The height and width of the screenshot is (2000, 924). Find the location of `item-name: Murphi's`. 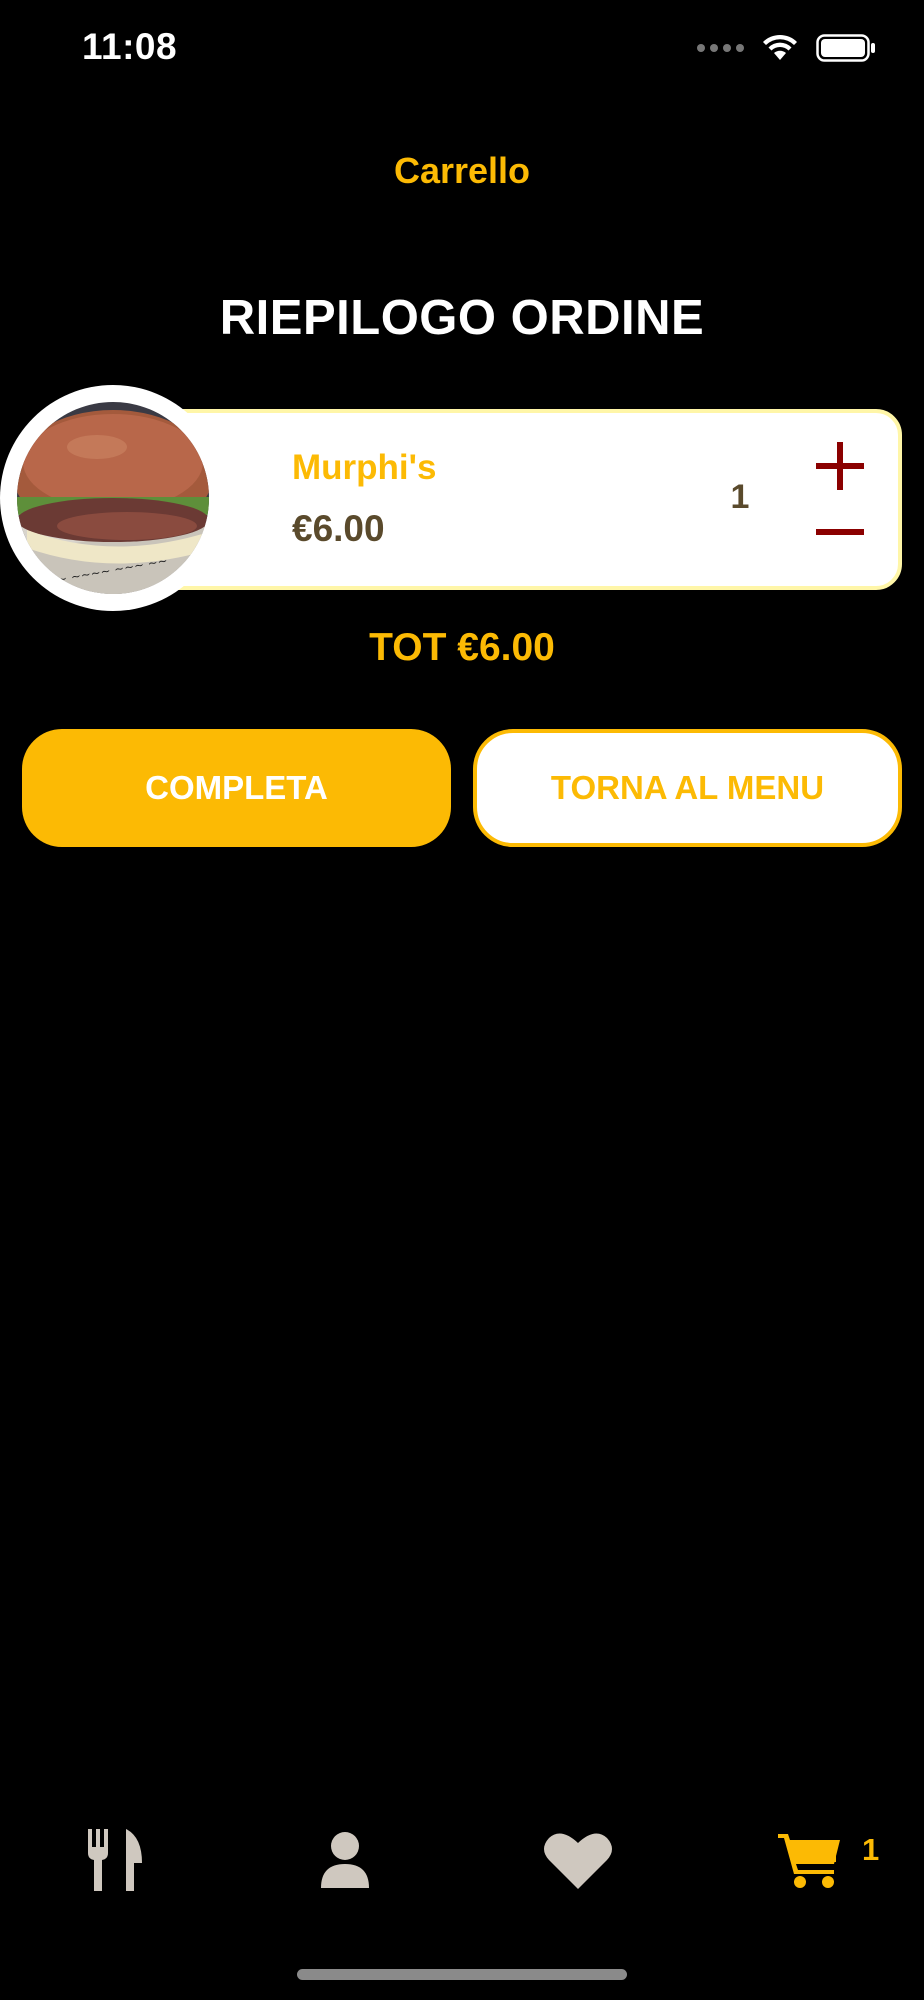

item-name: Murphi's is located at coordinates (364, 467).